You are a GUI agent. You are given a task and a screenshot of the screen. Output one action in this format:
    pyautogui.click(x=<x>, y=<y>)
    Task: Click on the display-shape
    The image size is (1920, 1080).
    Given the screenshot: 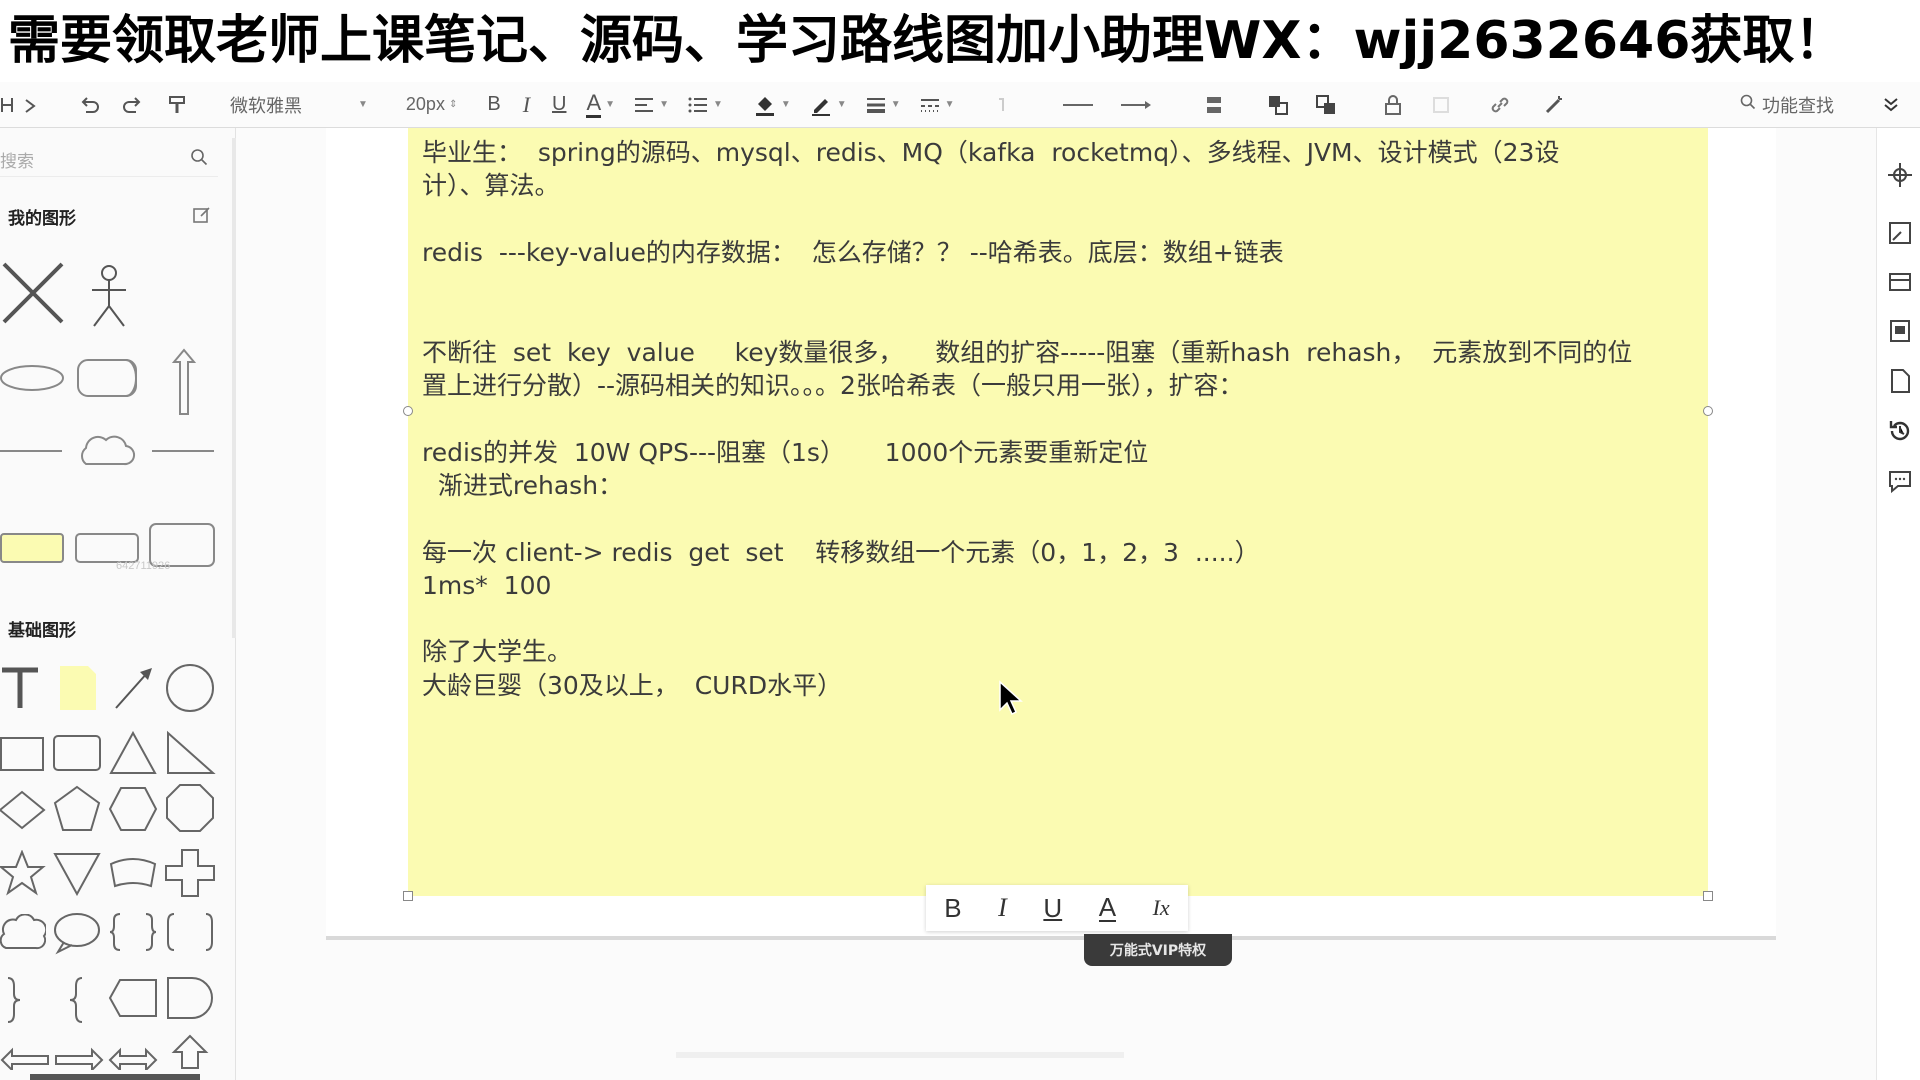 What is the action you would take?
    pyautogui.click(x=133, y=998)
    